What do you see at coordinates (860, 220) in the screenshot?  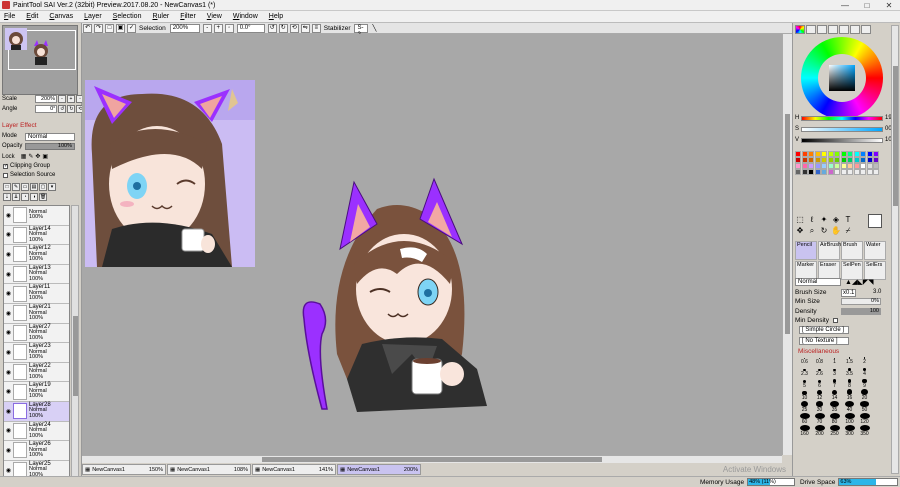 I see `blank-tool` at bounding box center [860, 220].